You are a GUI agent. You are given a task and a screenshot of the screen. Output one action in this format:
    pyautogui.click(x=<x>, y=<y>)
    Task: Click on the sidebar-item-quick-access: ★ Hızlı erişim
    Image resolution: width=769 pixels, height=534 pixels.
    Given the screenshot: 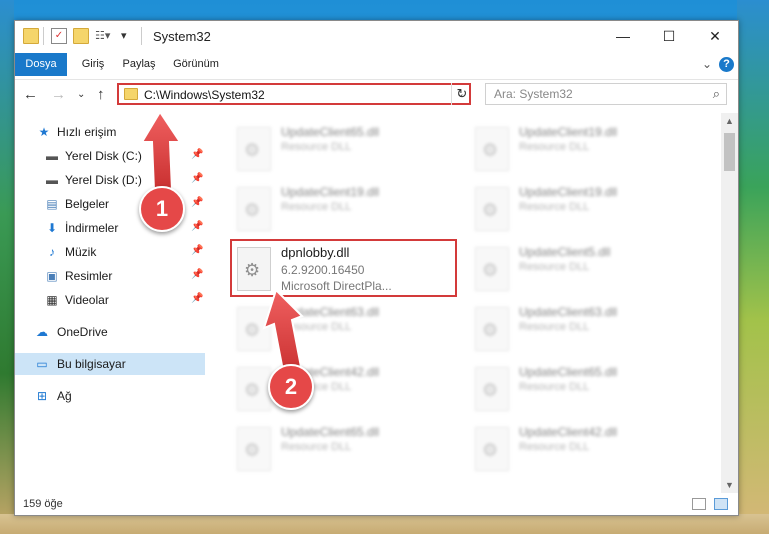 What is the action you would take?
    pyautogui.click(x=110, y=132)
    